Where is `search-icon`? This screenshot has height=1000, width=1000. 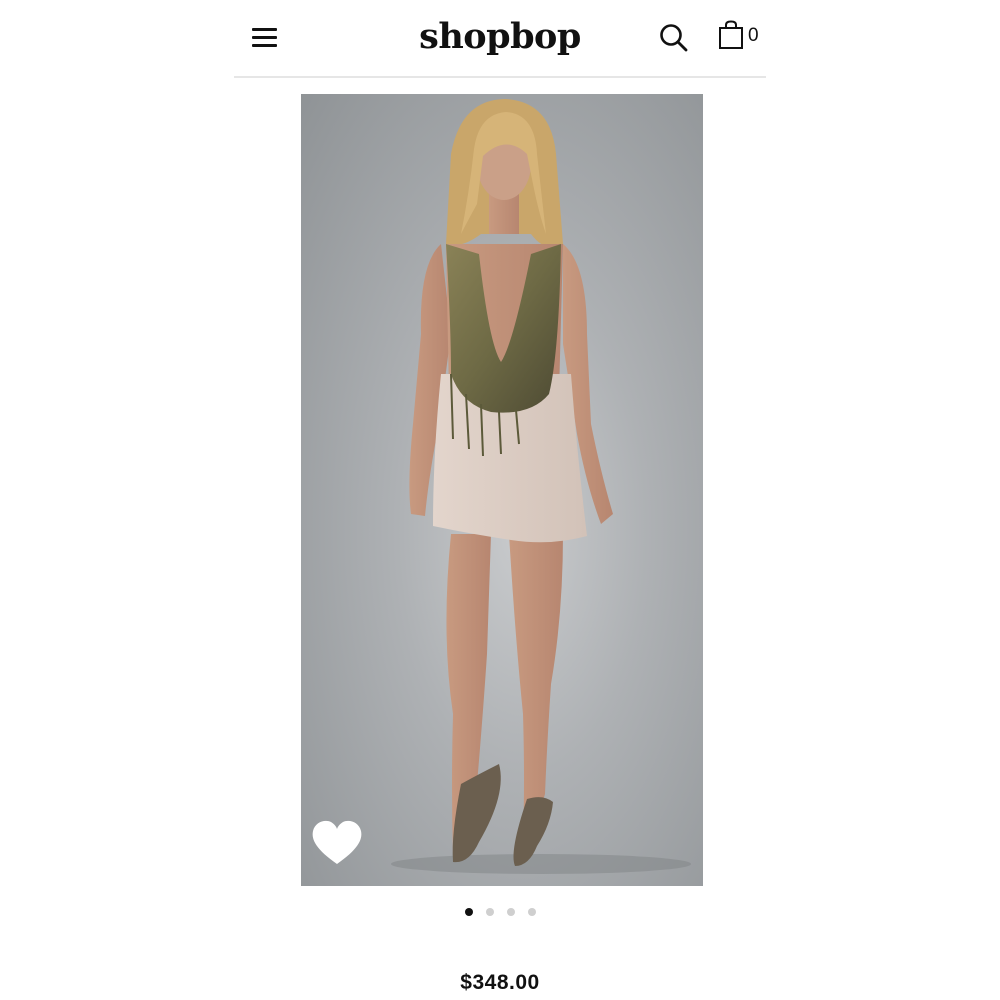 search-icon is located at coordinates (674, 38).